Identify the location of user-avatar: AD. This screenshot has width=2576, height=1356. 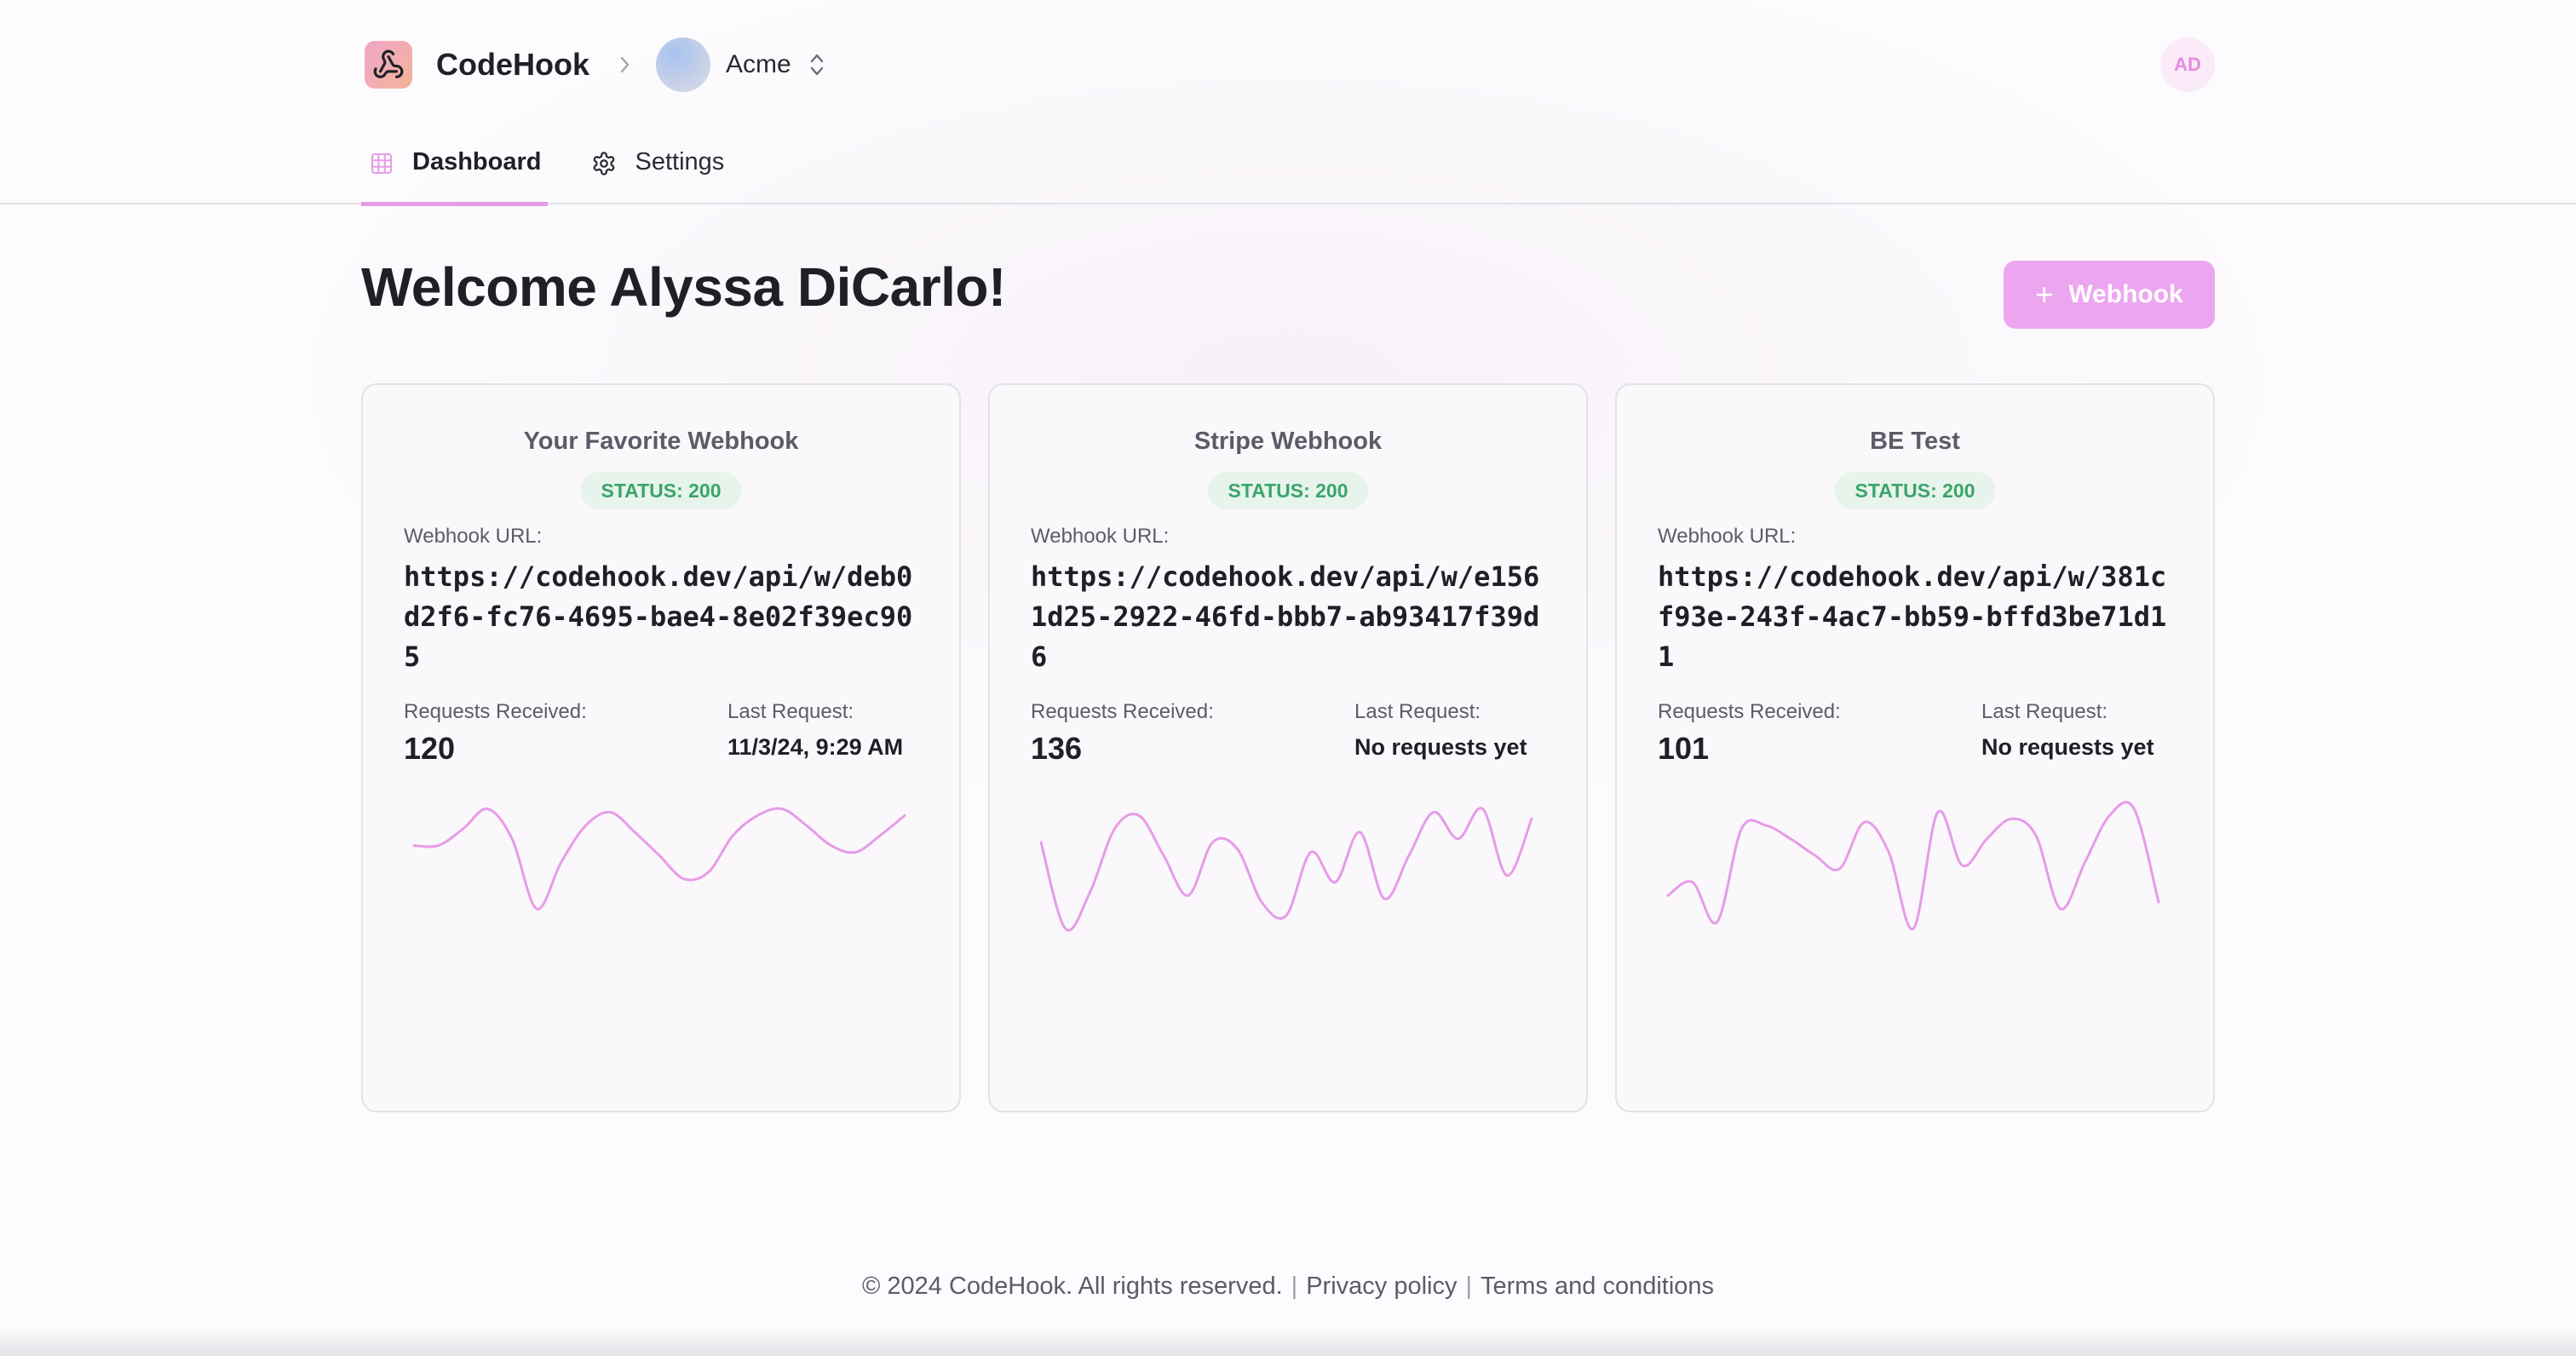
(2188, 64).